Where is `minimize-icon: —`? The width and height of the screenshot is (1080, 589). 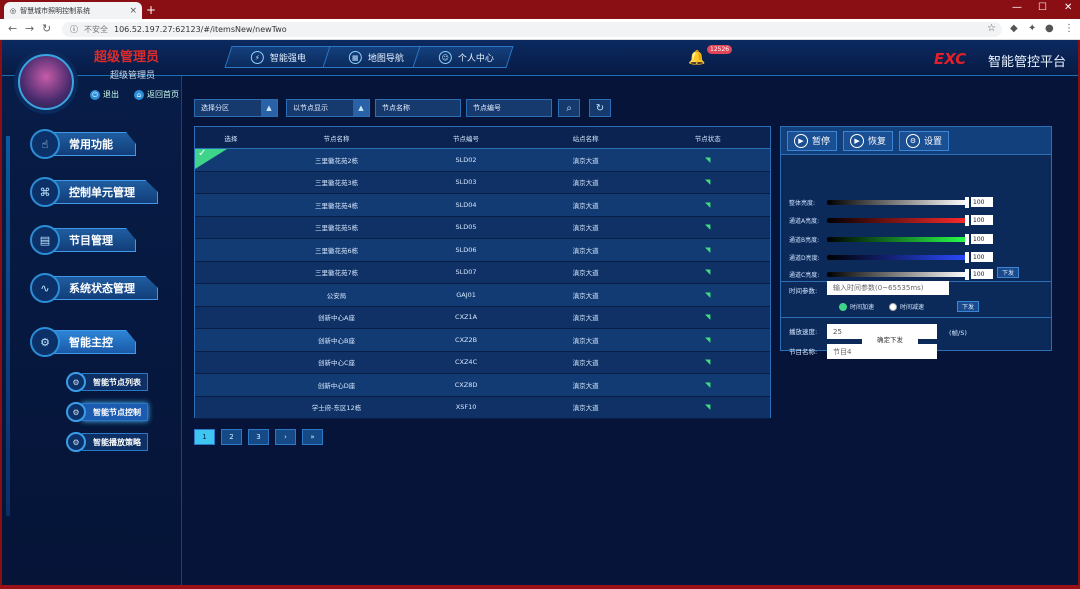
minimize-icon: — is located at coordinates (1017, 7).